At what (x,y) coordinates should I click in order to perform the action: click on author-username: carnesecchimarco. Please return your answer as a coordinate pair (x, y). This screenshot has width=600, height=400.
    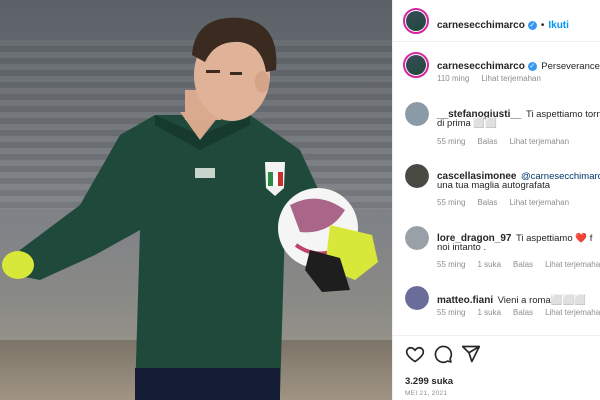
    Looking at the image, I should click on (481, 25).